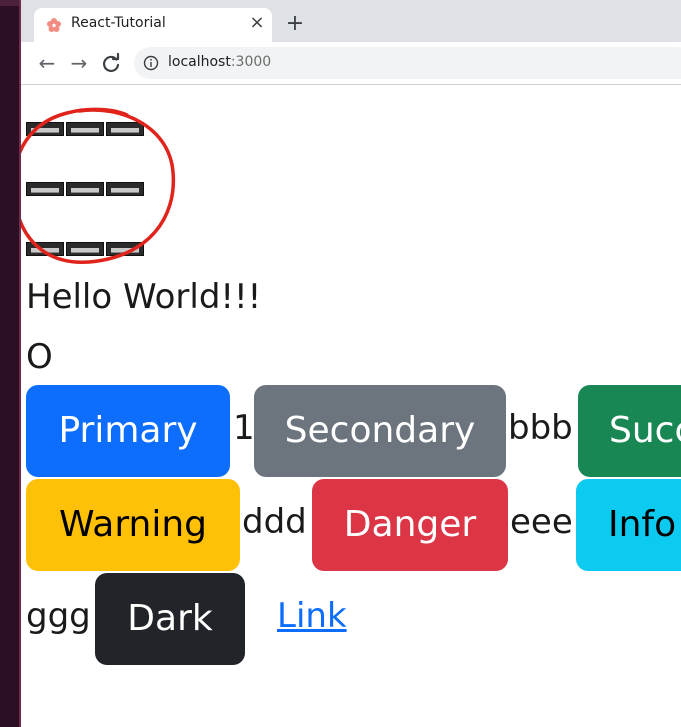  What do you see at coordinates (540, 428) in the screenshot?
I see `row1-text-2: bbb` at bounding box center [540, 428].